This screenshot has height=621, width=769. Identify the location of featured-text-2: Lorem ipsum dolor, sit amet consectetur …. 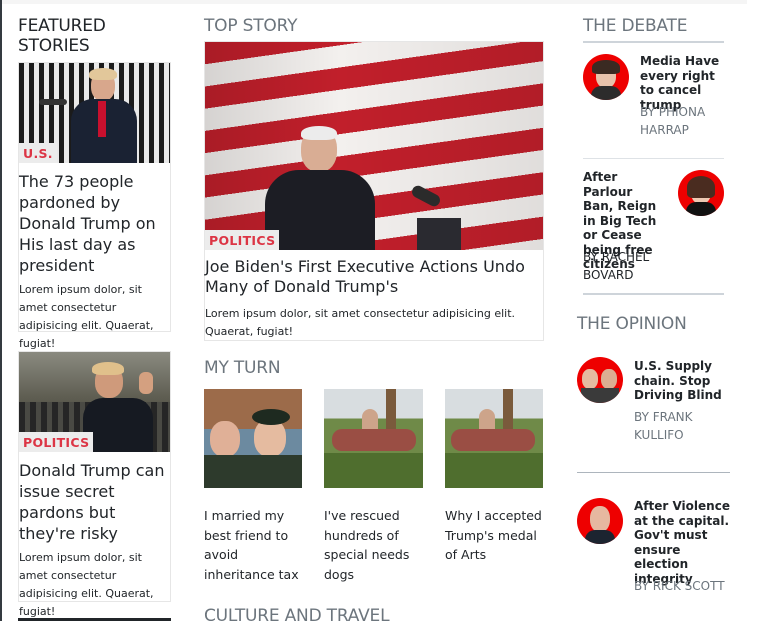
(86, 584).